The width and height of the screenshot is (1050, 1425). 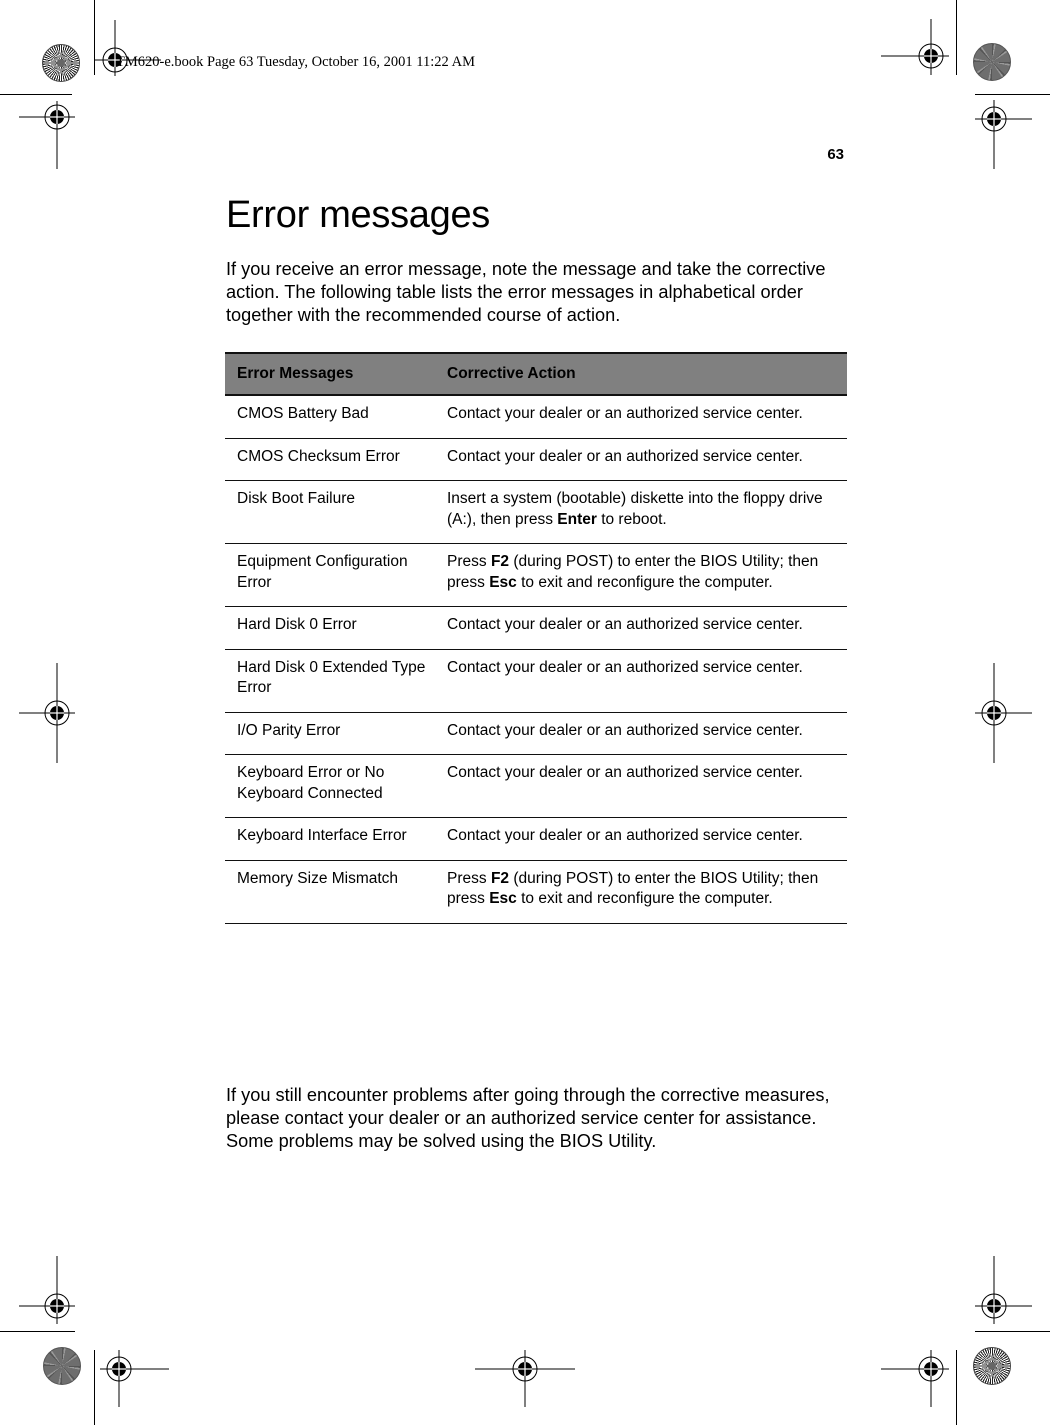 What do you see at coordinates (330, 512) in the screenshot?
I see `error-message-cell: Disk Boot Failure` at bounding box center [330, 512].